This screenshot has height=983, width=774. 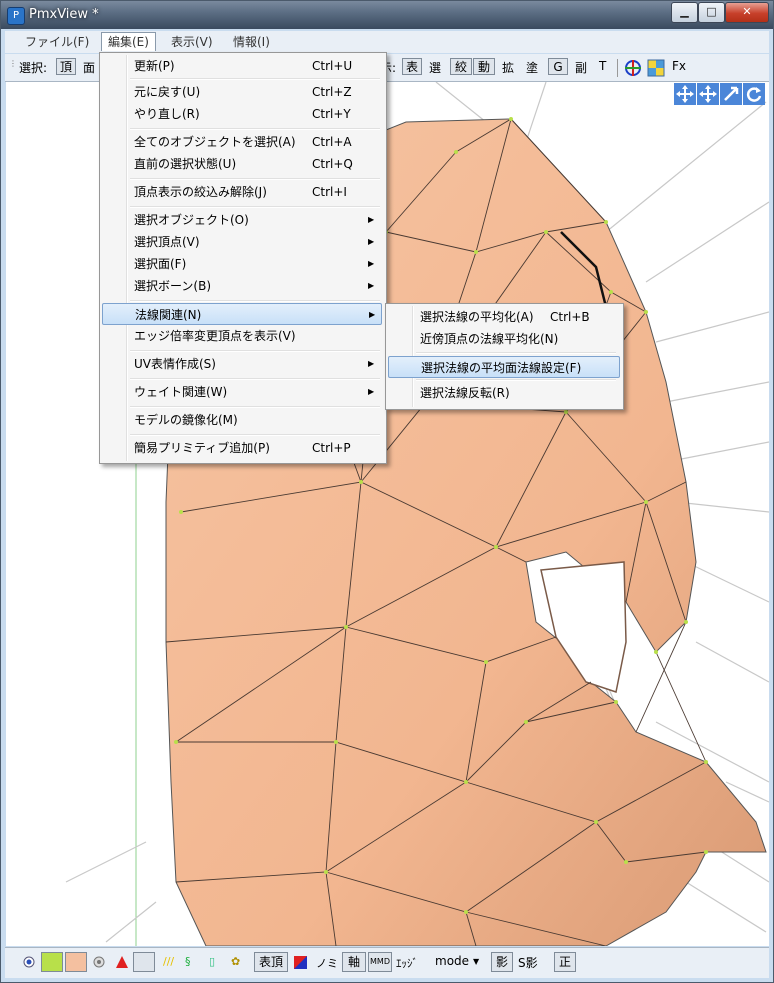 What do you see at coordinates (711, 12) in the screenshot?
I see `maximize-button: □` at bounding box center [711, 12].